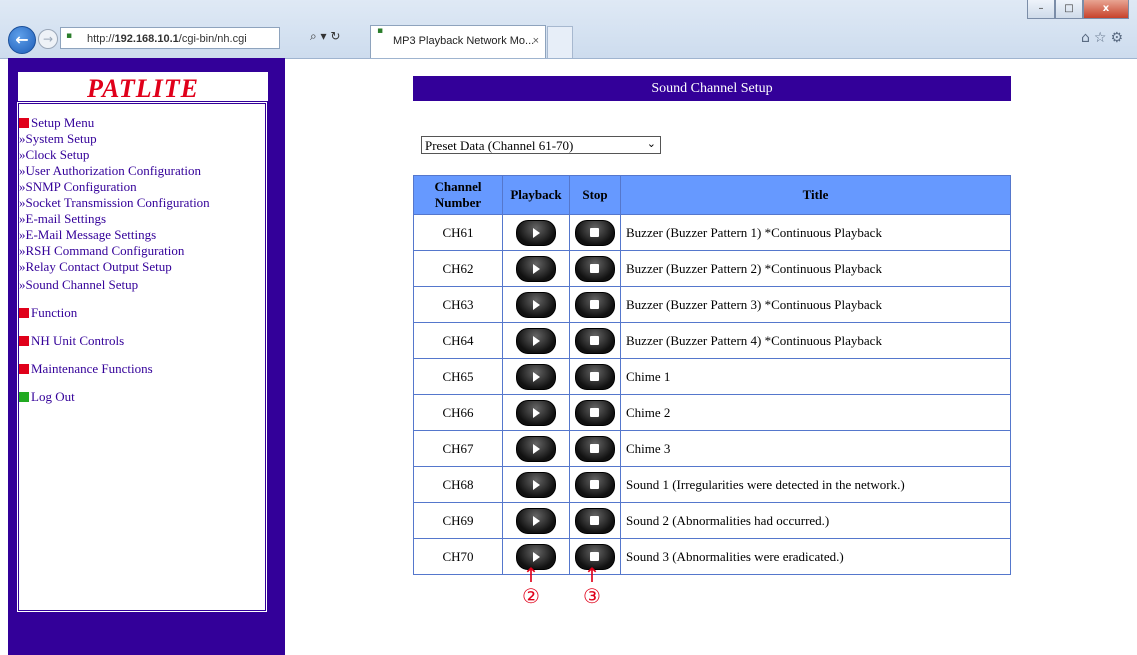  Describe the element at coordinates (1041, 9) in the screenshot. I see `minimize-icon: –` at that location.